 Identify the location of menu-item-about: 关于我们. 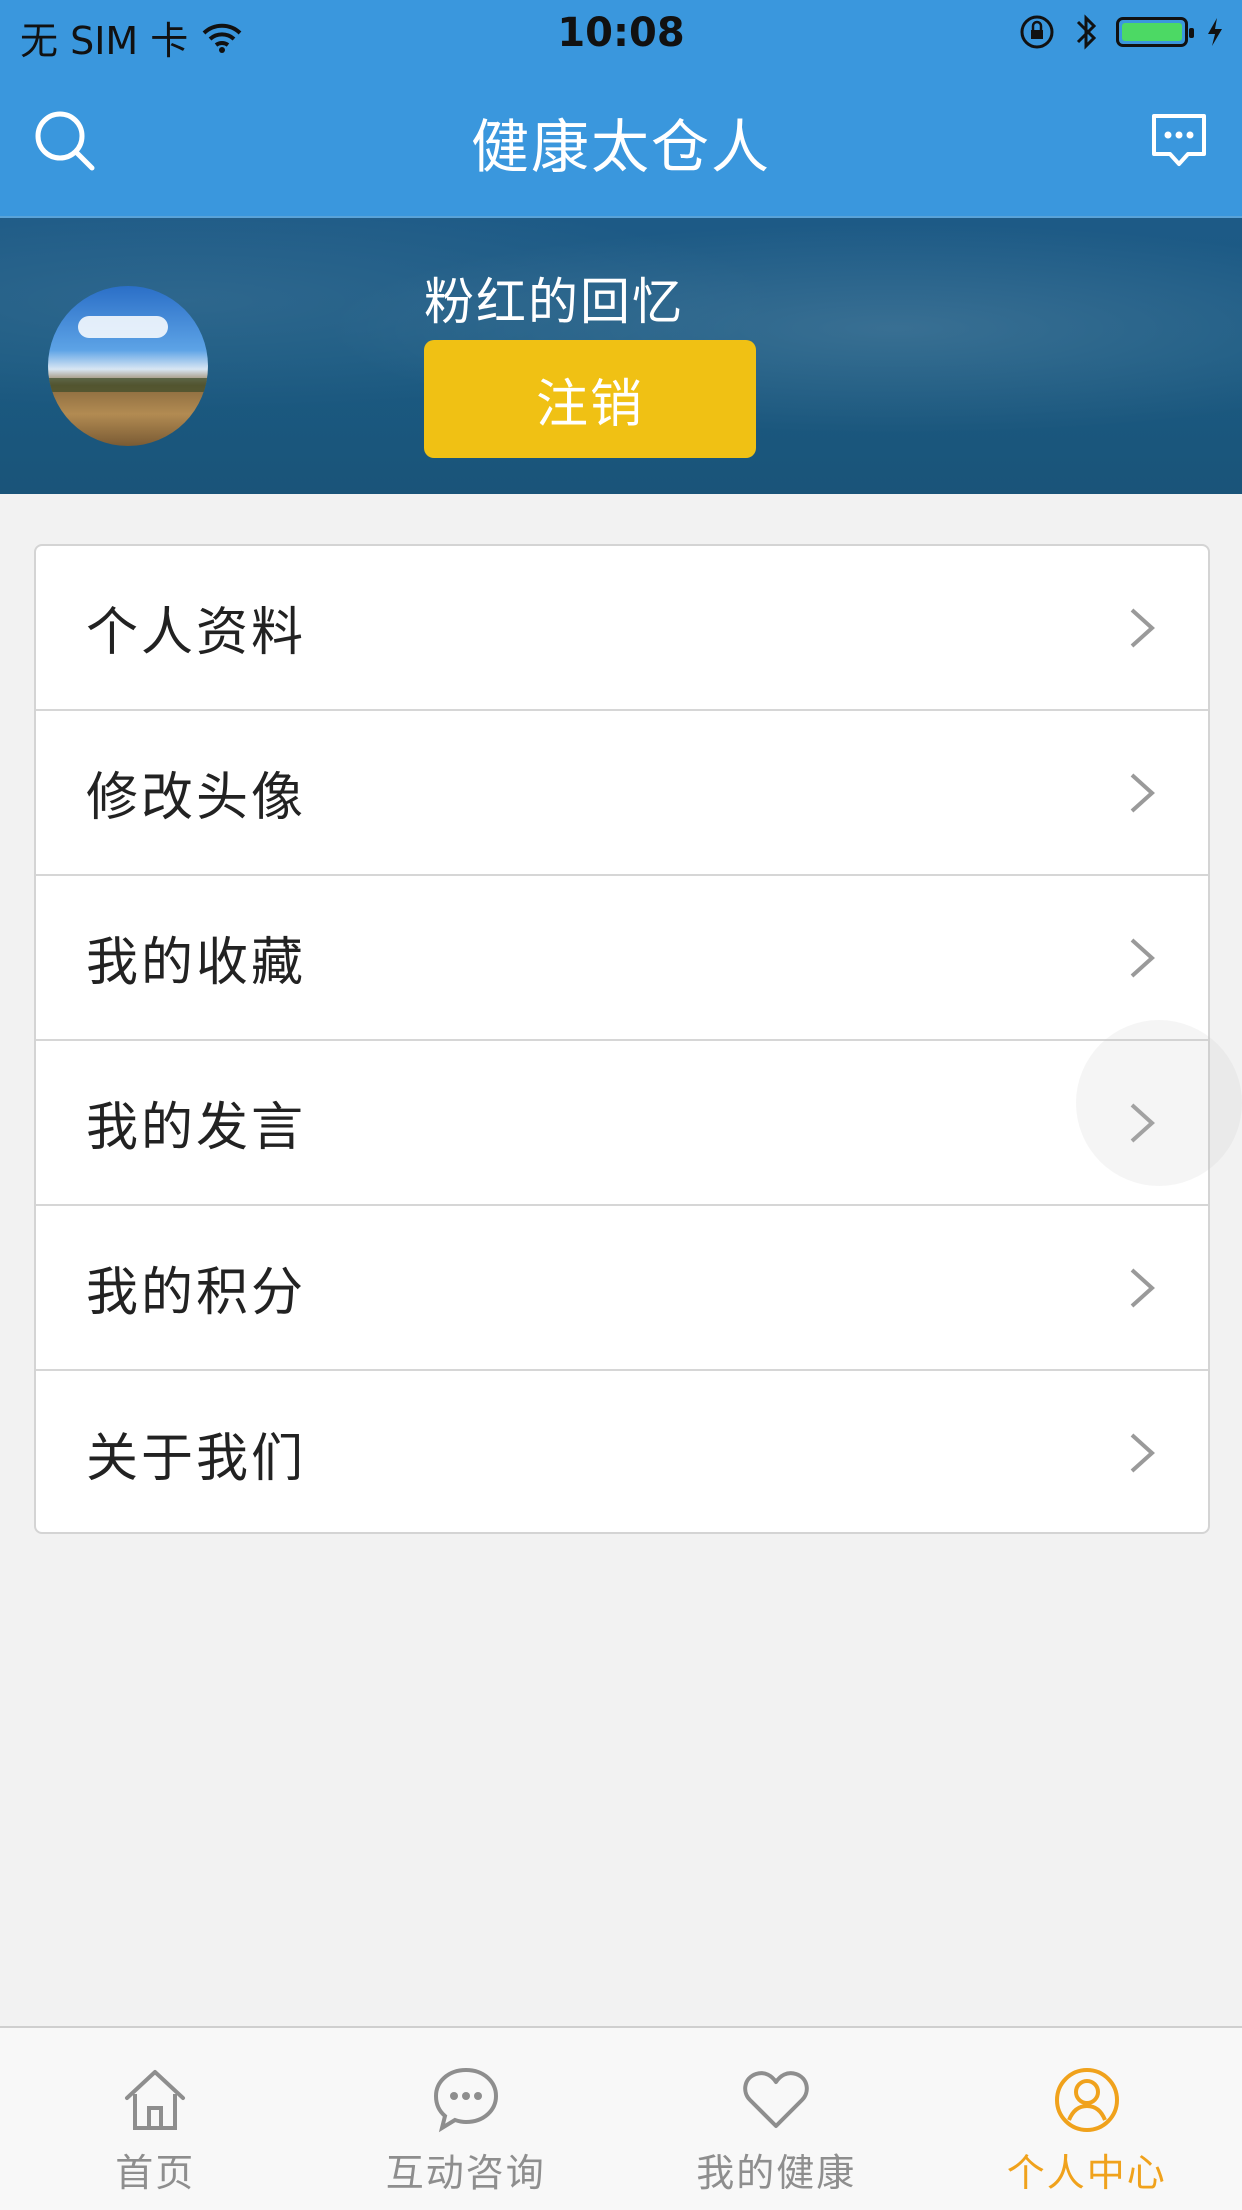
(622, 1452).